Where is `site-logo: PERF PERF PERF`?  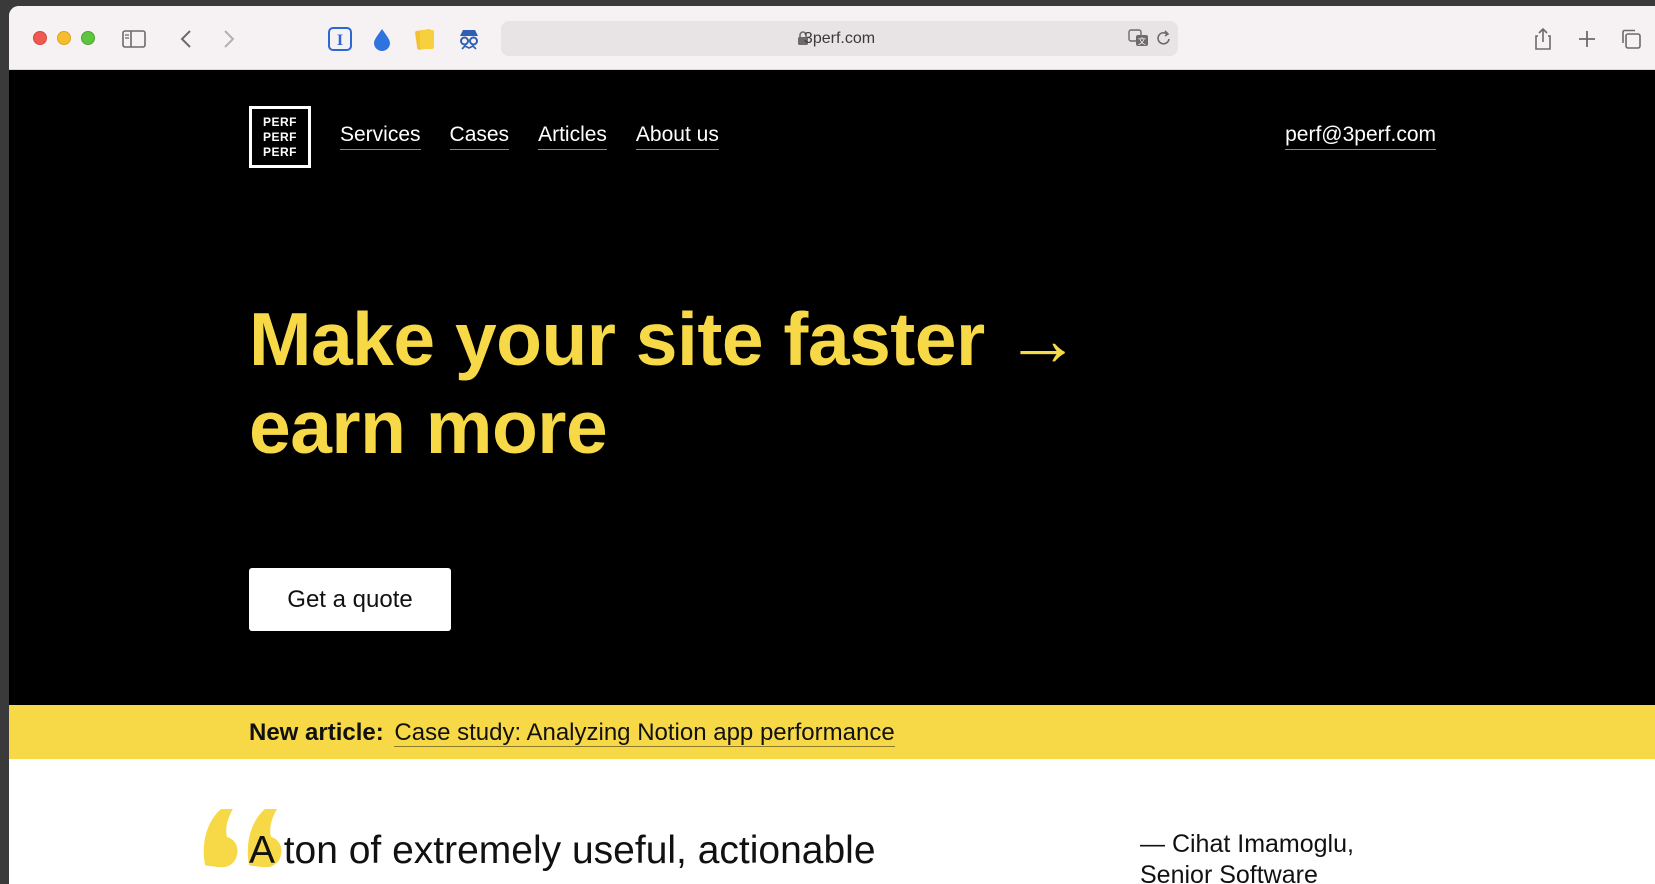
site-logo: PERF PERF PERF is located at coordinates (280, 137).